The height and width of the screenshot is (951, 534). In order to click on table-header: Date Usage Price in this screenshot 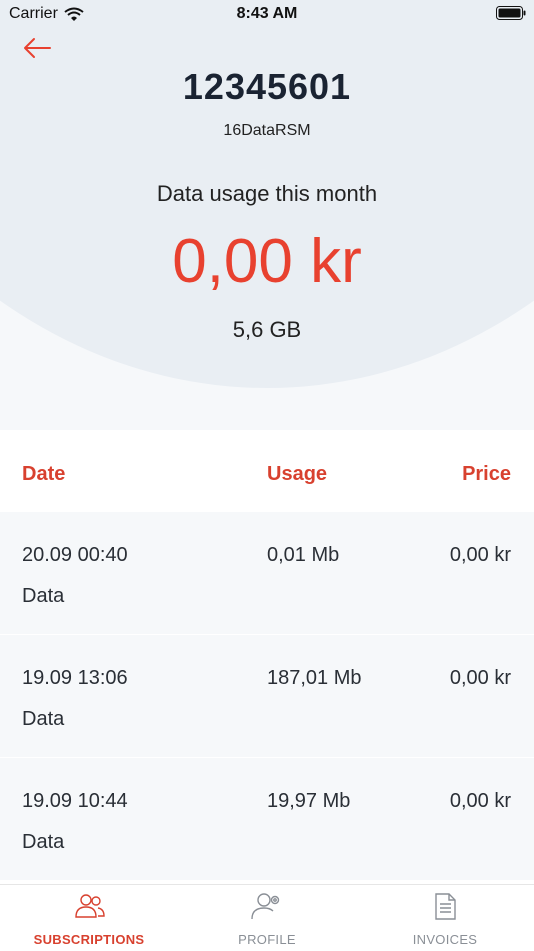, I will do `click(267, 471)`.